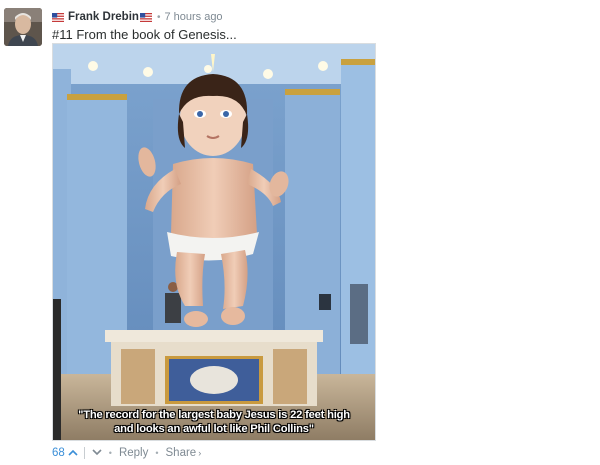  What do you see at coordinates (200, 453) in the screenshot?
I see `chevron-right-icon: ›` at bounding box center [200, 453].